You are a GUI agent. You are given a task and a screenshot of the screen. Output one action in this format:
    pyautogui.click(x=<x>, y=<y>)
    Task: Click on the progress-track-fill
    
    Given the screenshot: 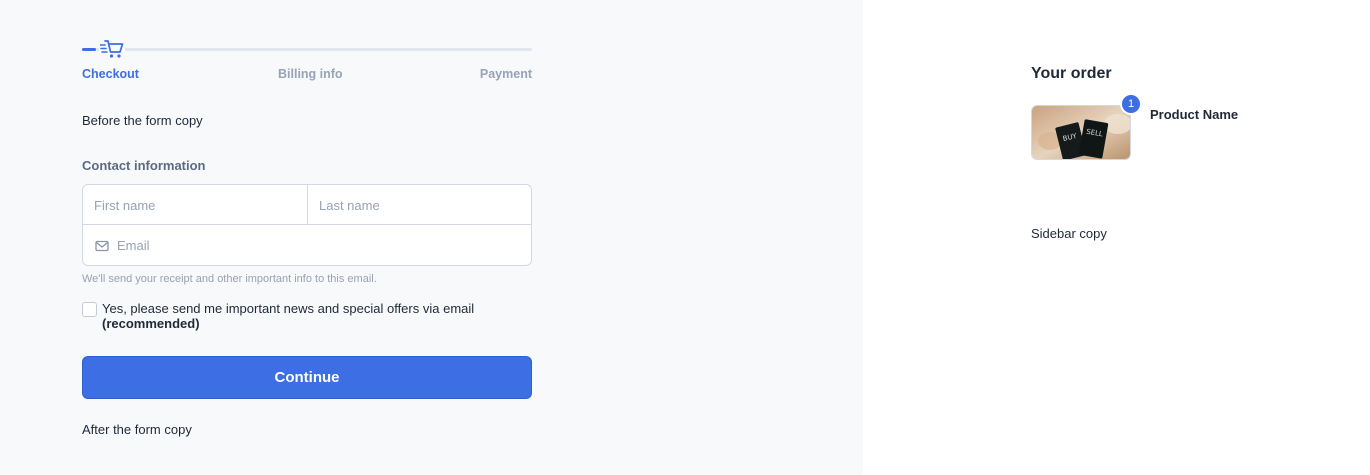 What is the action you would take?
    pyautogui.click(x=89, y=49)
    